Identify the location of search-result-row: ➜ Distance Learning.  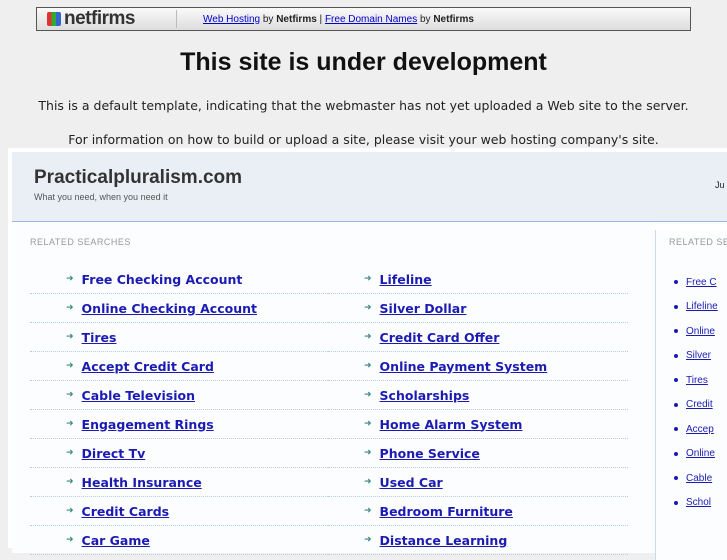
(478, 540).